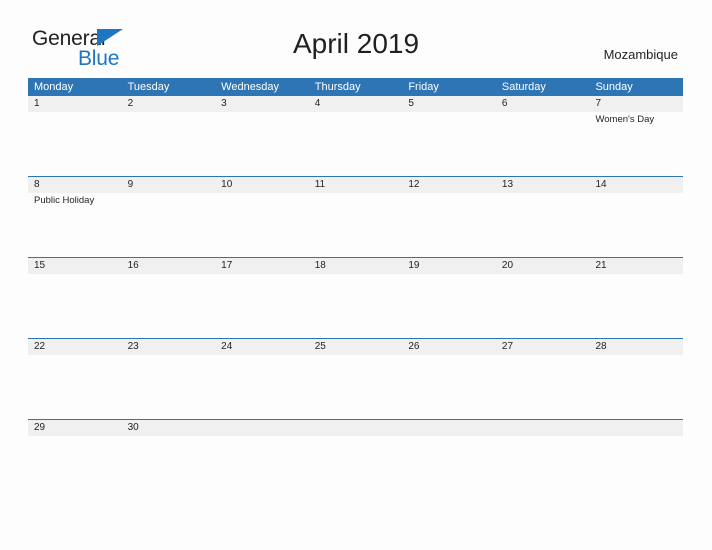  I want to click on day-number: 22, so click(75, 347).